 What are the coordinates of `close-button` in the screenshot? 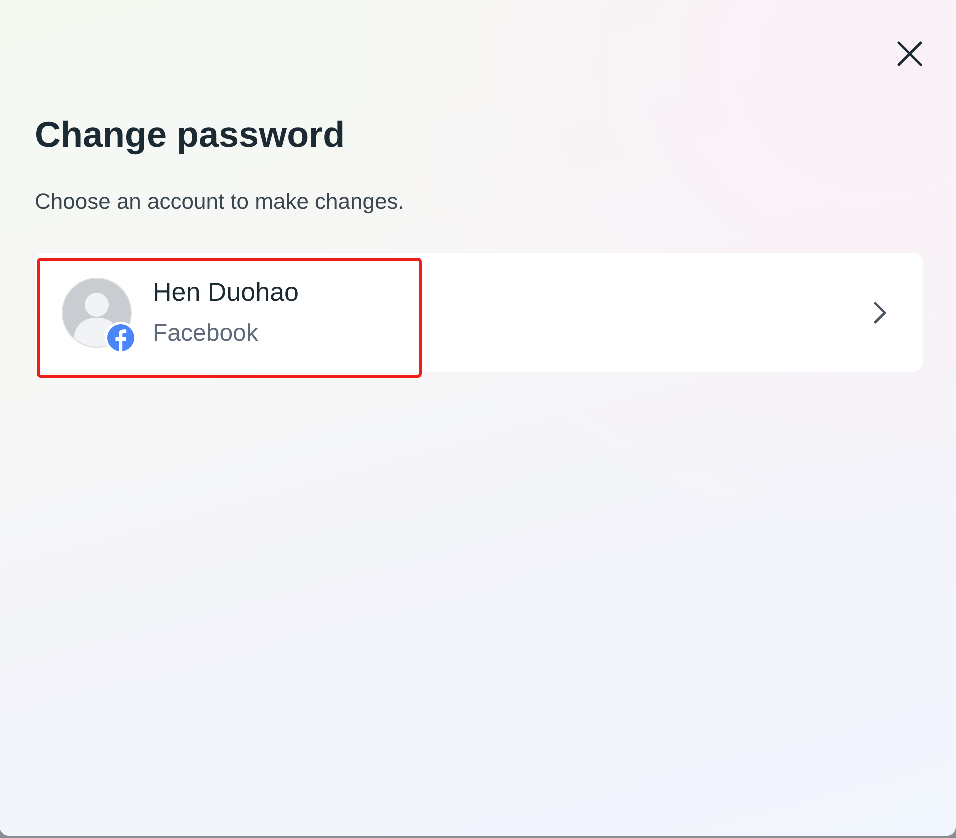 It's located at (910, 54).